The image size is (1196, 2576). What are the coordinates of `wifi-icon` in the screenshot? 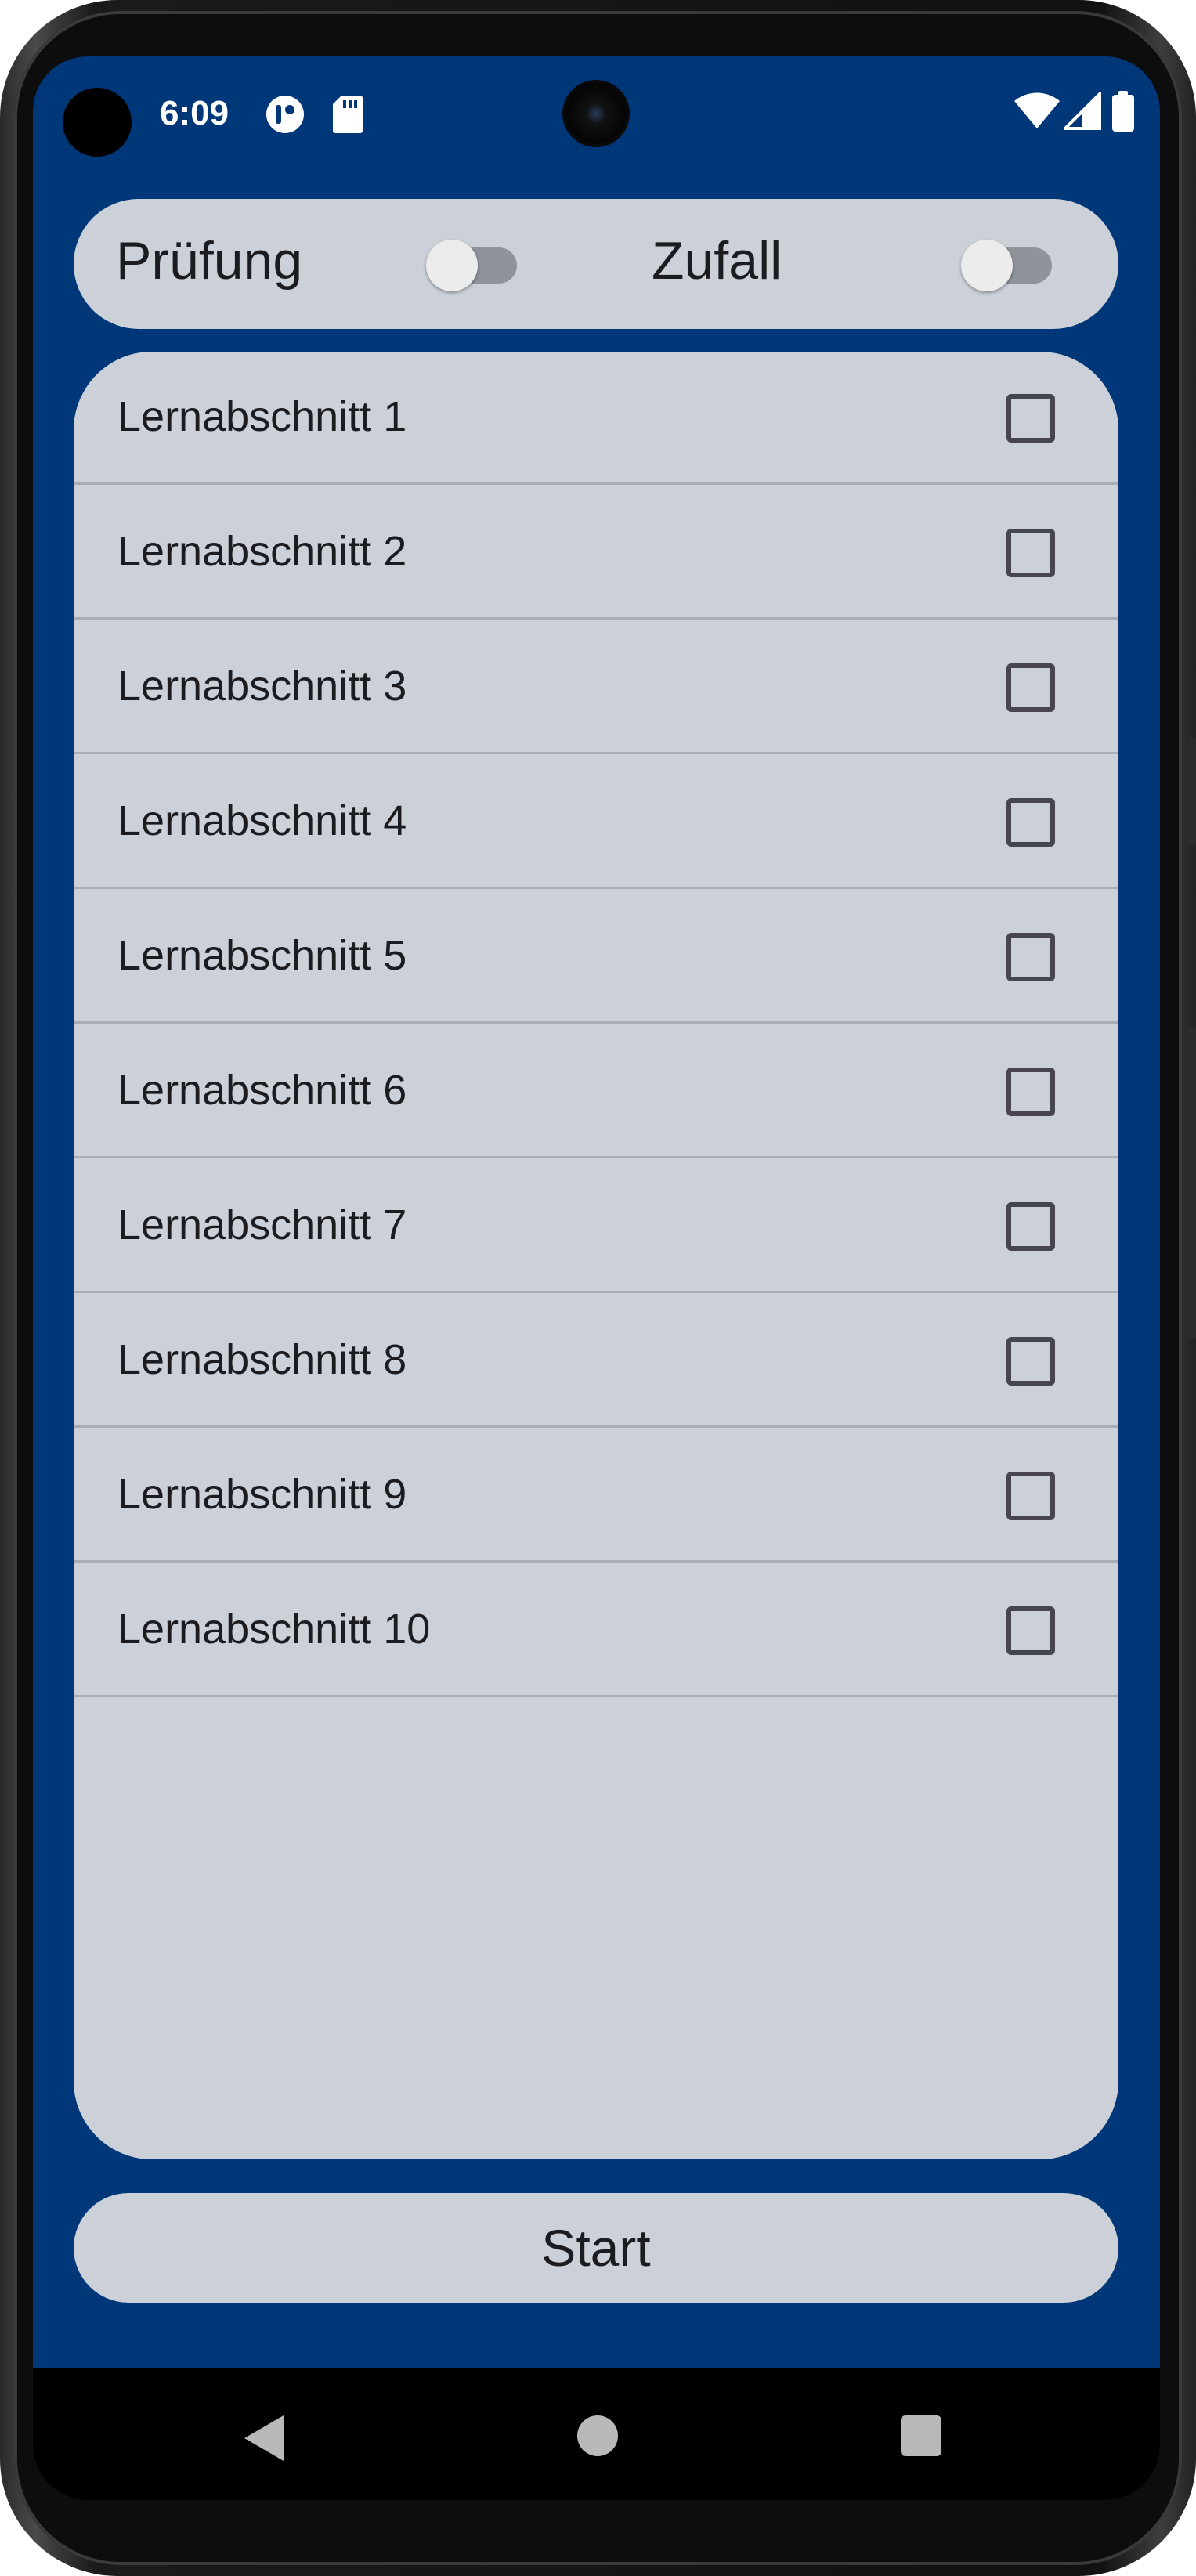 It's located at (1037, 113).